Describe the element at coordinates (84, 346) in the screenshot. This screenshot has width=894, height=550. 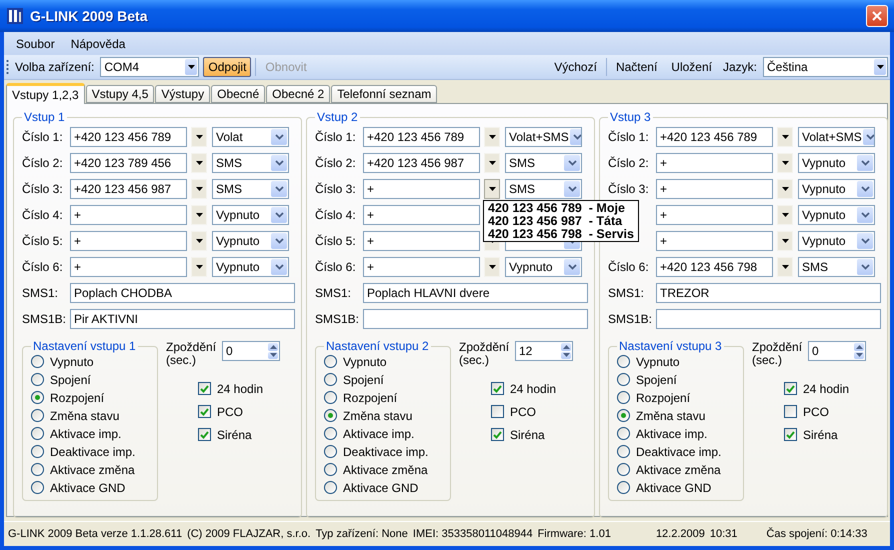
I see `group-title: Nastavení vstupu 1` at that location.